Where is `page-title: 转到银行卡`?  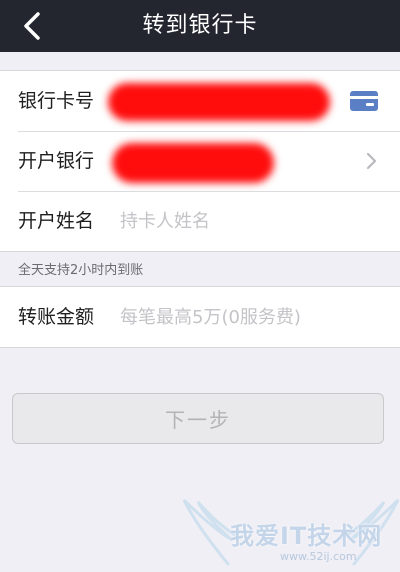
page-title: 转到银行卡 is located at coordinates (200, 25).